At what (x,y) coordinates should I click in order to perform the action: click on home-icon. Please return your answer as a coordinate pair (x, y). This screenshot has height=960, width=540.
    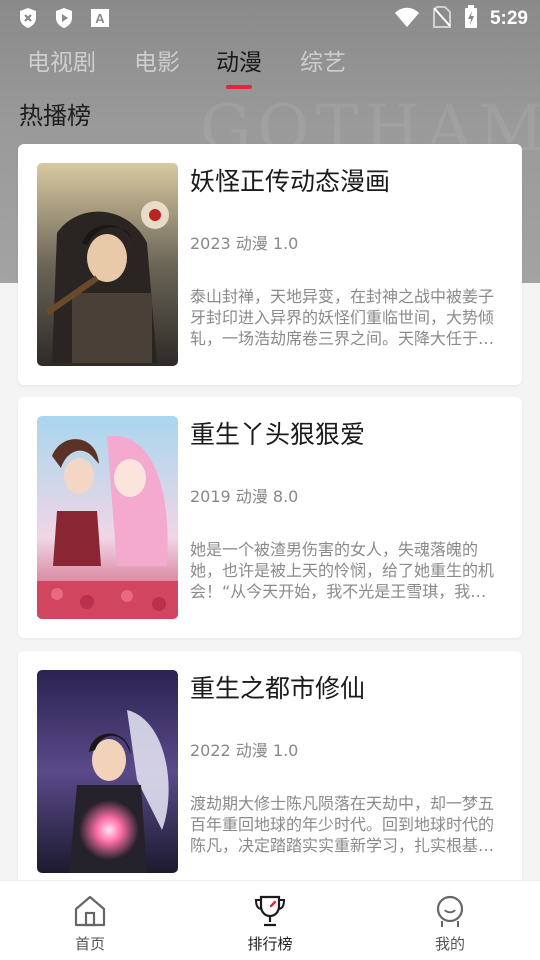
    Looking at the image, I should click on (90, 911).